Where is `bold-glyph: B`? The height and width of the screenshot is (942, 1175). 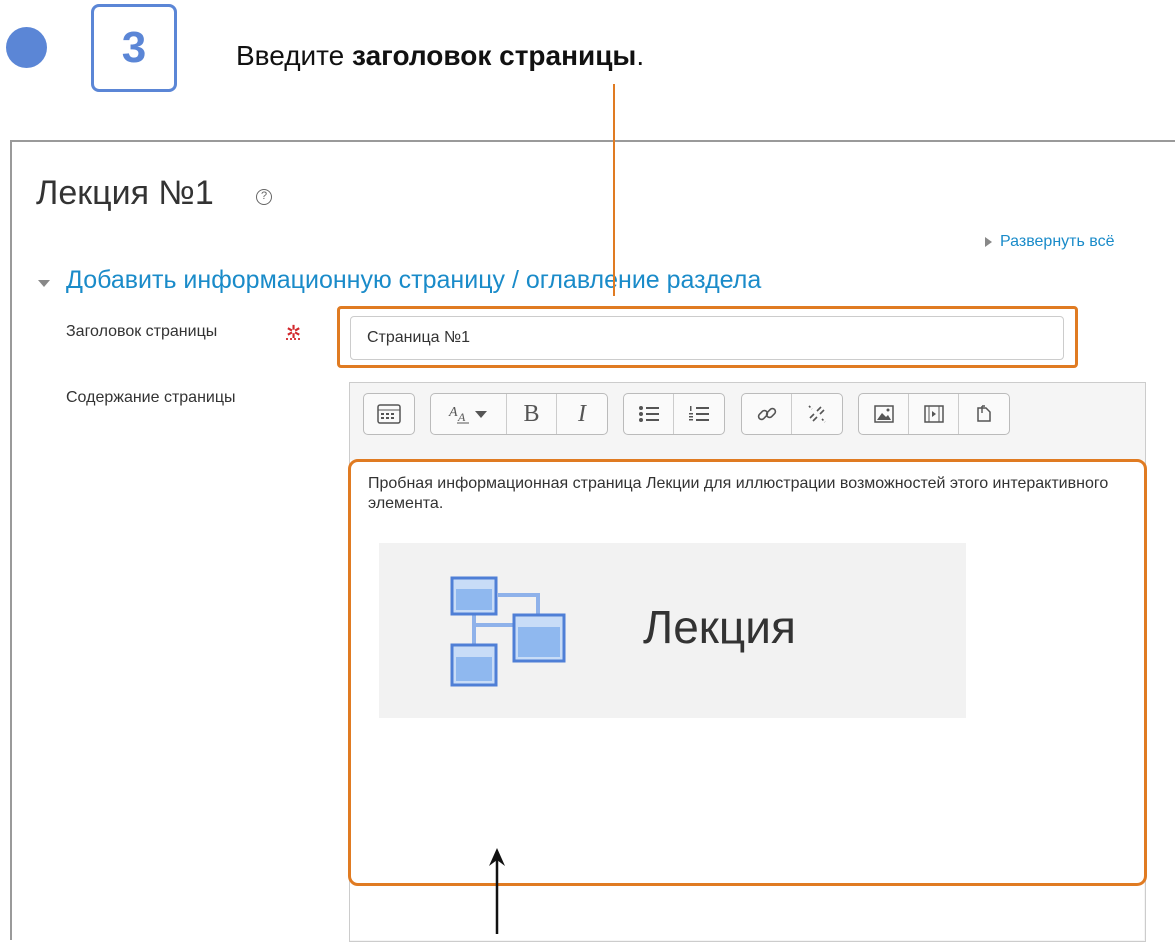 bold-glyph: B is located at coordinates (531, 413).